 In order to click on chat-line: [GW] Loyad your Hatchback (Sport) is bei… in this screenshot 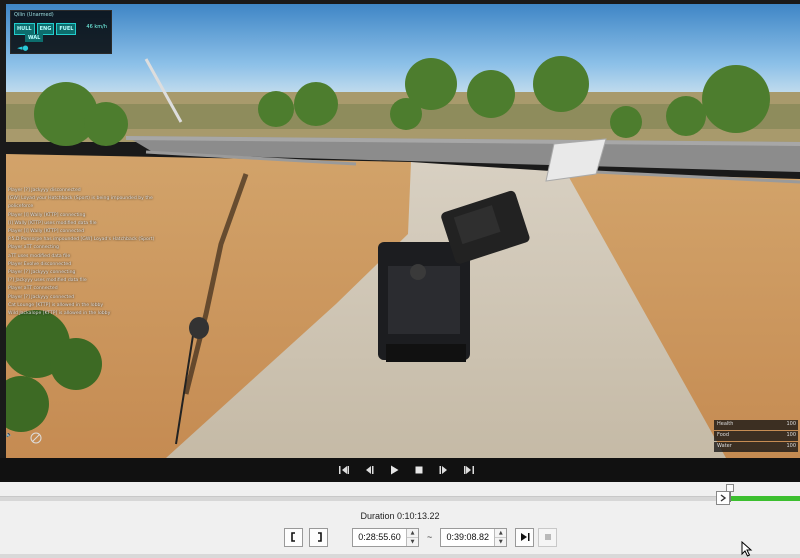, I will do `click(80, 199)`.